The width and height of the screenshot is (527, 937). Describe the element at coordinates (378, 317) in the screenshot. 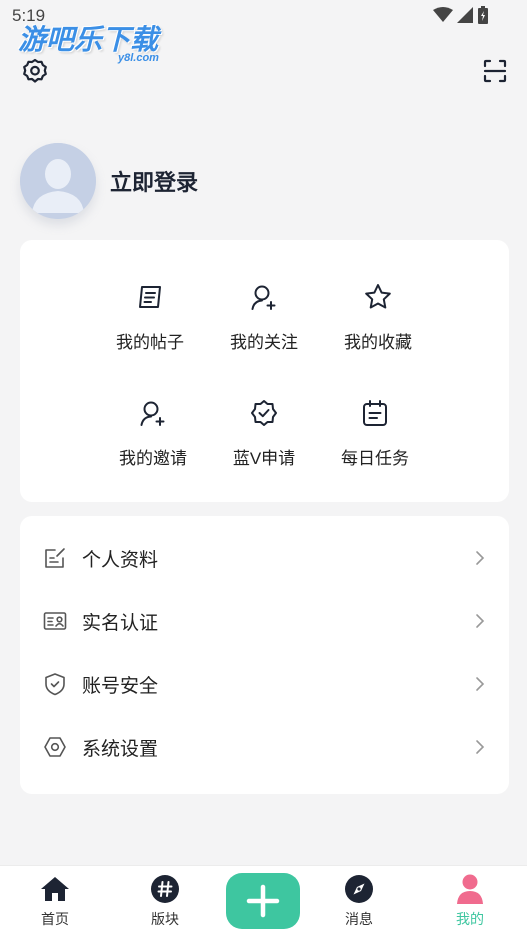

I see `grid-item-my-favorites: 我的收藏` at that location.